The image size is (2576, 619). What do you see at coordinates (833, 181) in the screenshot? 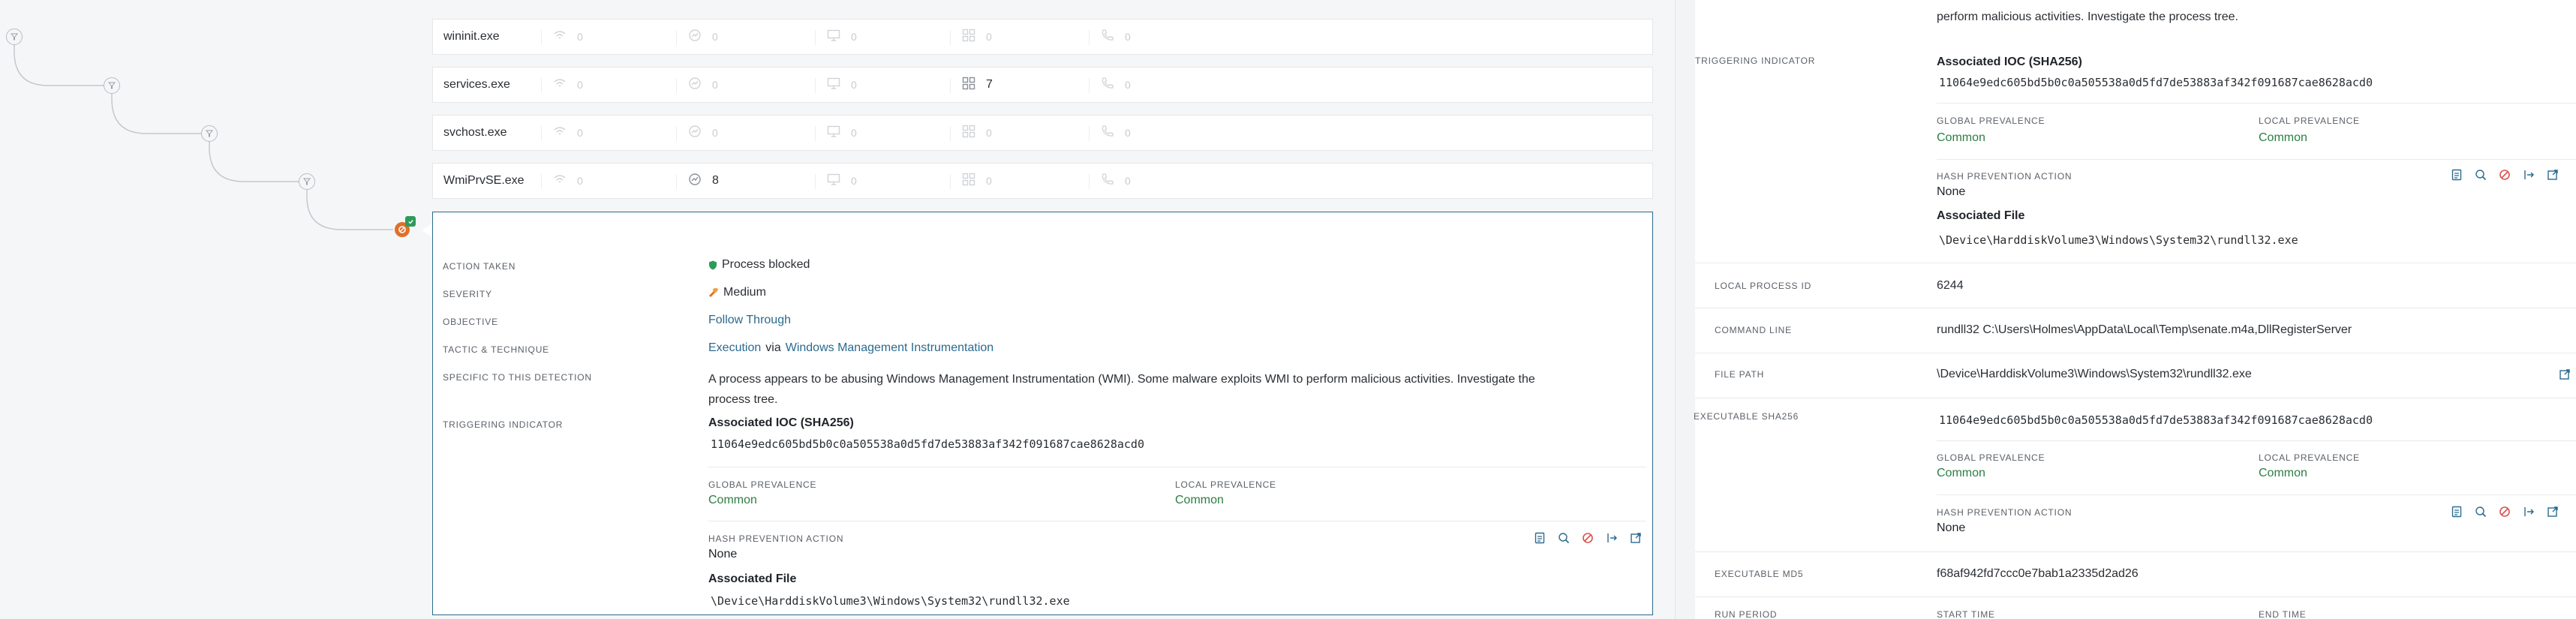
I see `monitor-icon` at bounding box center [833, 181].